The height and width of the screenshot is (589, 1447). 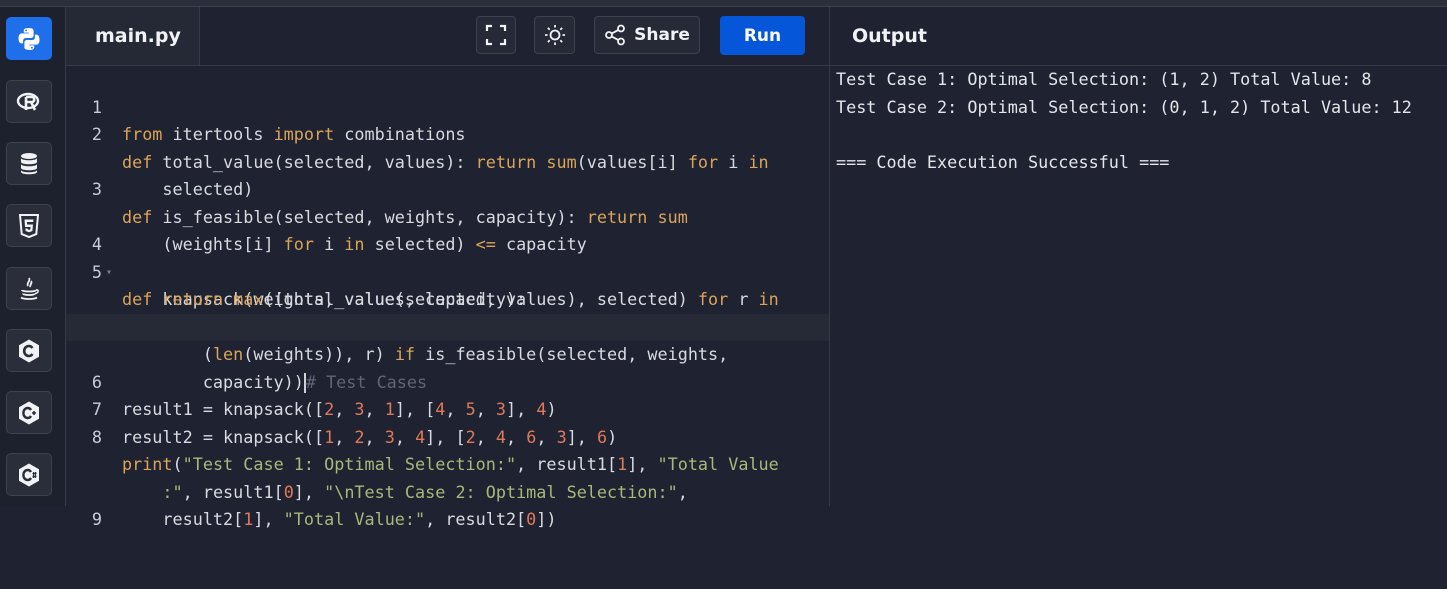 I want to click on editor-header: main.py Share Run Output, so click(x=756, y=36).